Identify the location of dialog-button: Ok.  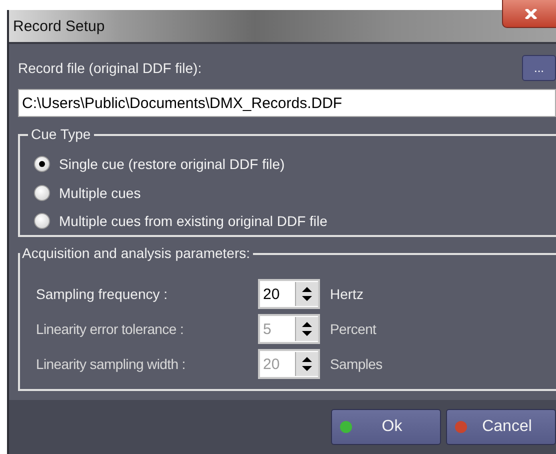
(386, 427).